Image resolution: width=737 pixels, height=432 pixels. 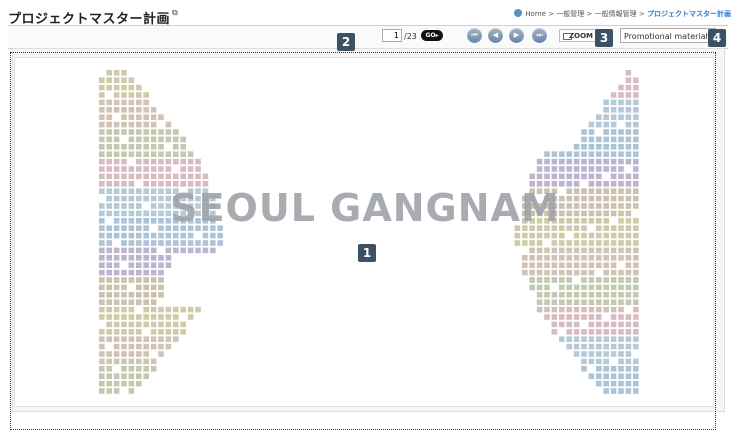 I want to click on go-button: GO▸, so click(x=432, y=35).